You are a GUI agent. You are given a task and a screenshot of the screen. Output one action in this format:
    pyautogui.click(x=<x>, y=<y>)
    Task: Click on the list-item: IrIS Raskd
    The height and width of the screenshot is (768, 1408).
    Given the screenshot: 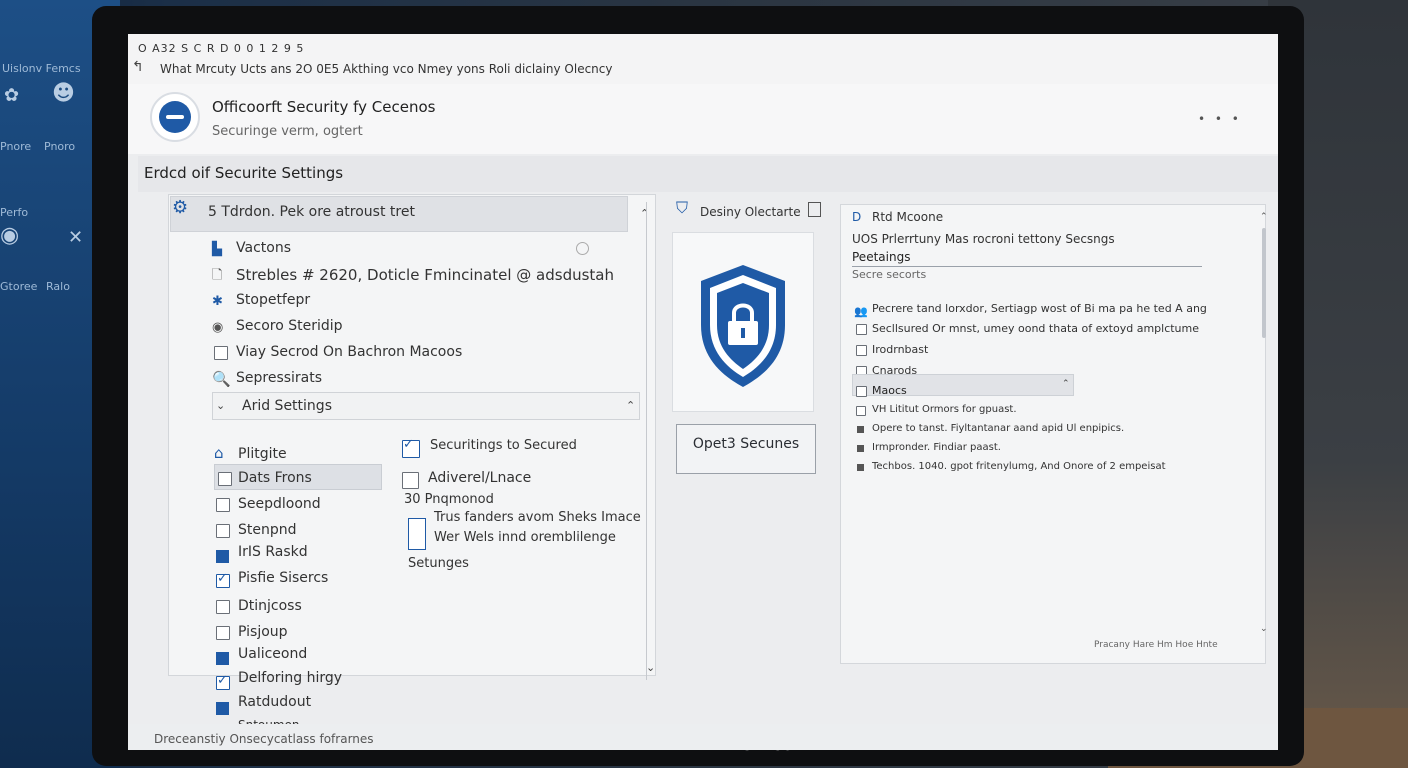 What is the action you would take?
    pyautogui.click(x=273, y=552)
    